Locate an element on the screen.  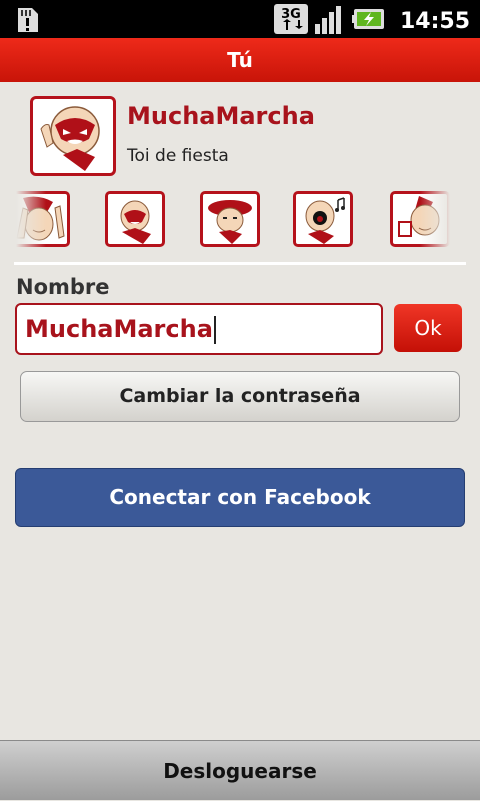
name-label: Nombre is located at coordinates (63, 287).